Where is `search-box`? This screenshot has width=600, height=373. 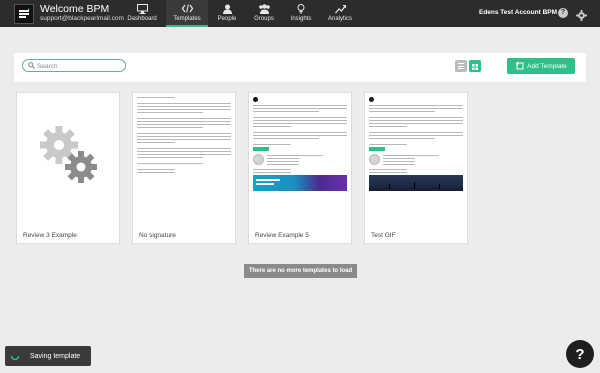 search-box is located at coordinates (74, 65).